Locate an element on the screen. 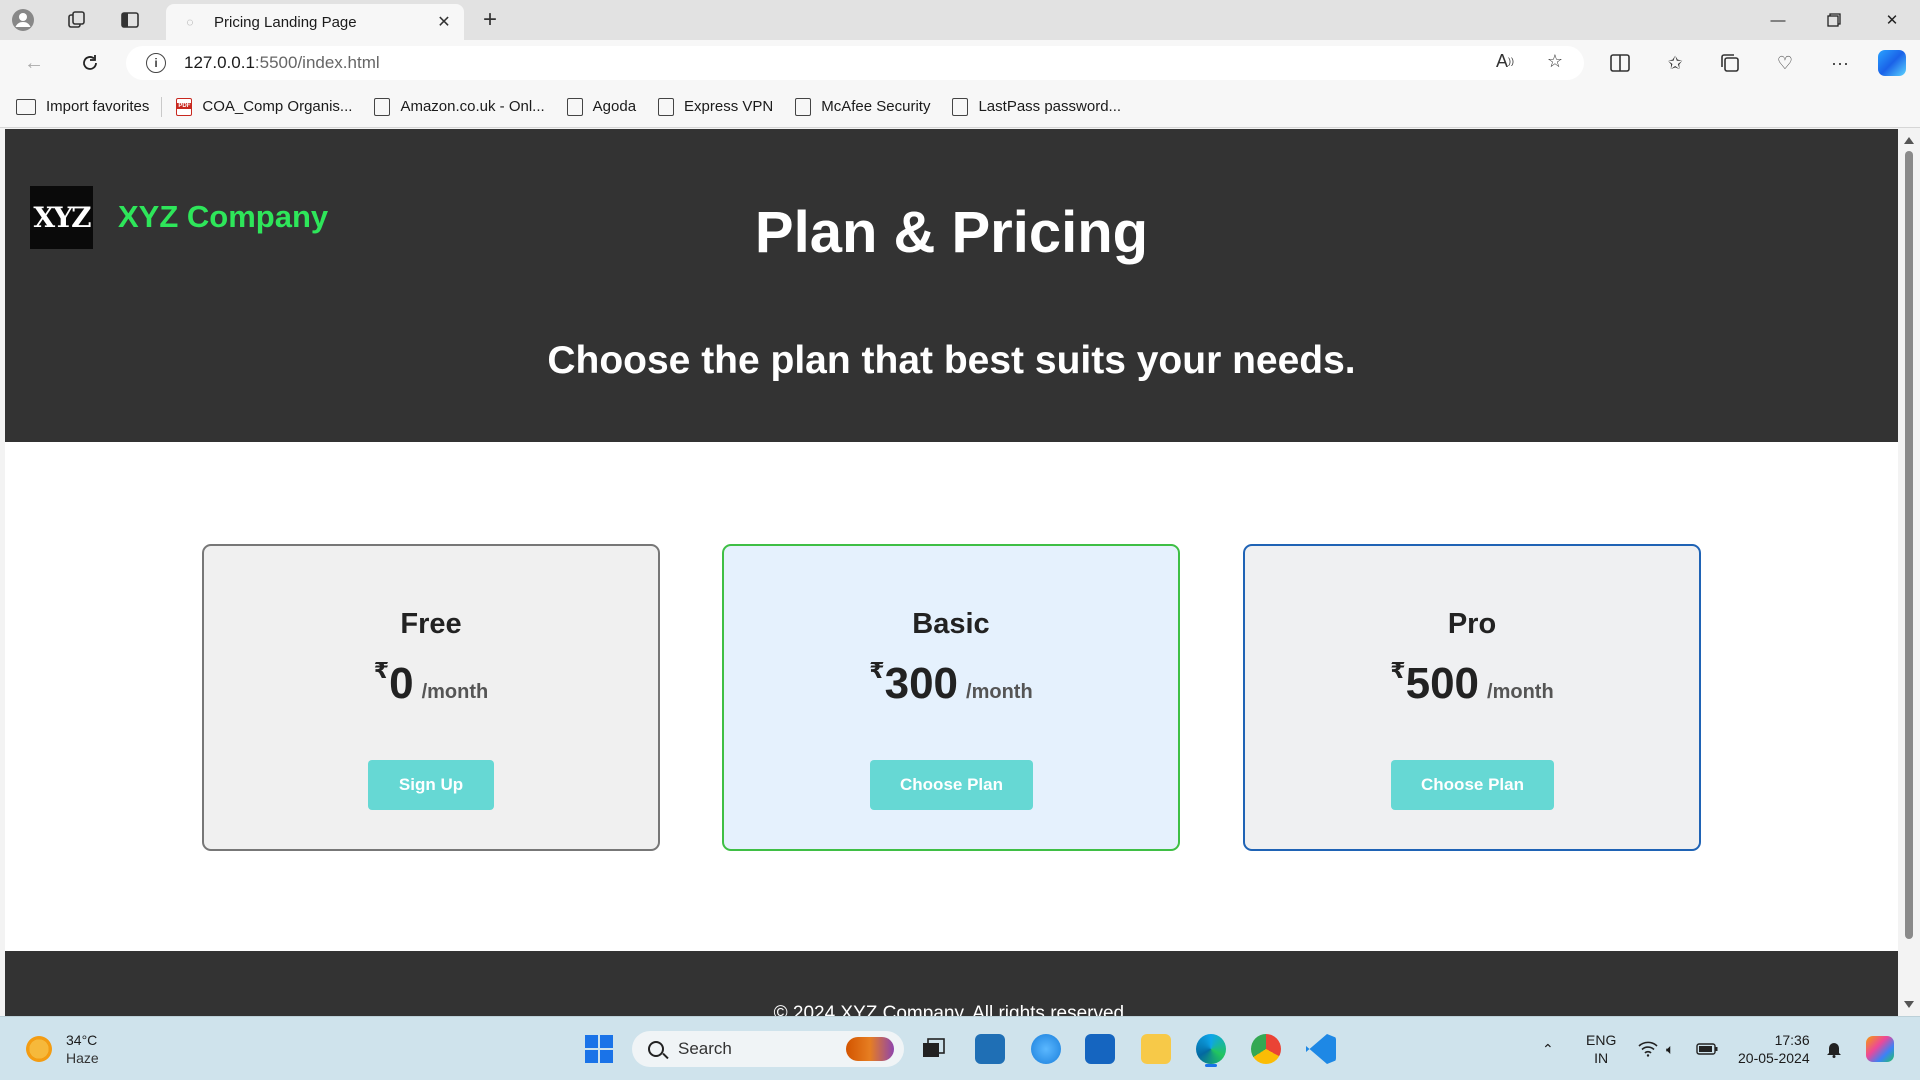 This screenshot has width=1920, height=1080. task-view-icon is located at coordinates (934, 1049).